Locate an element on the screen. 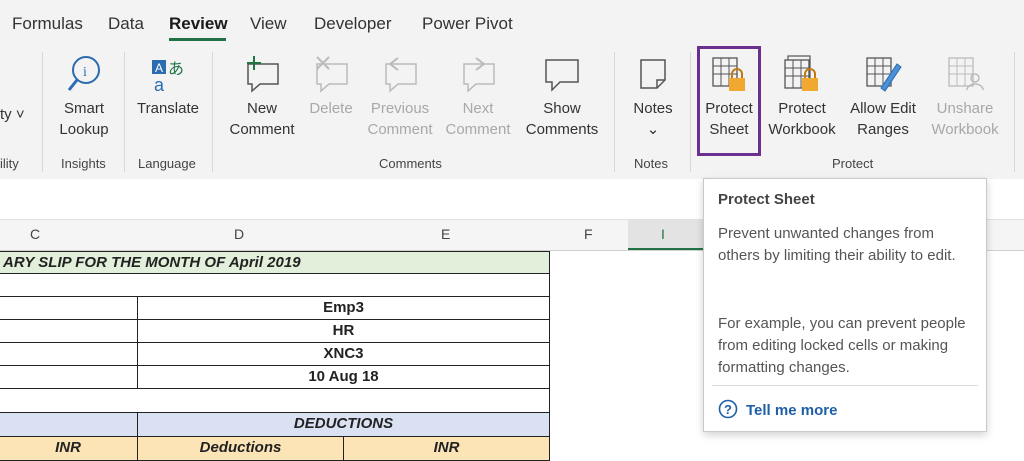 The height and width of the screenshot is (461, 1024). language-group-label: Language is located at coordinates (167, 163).